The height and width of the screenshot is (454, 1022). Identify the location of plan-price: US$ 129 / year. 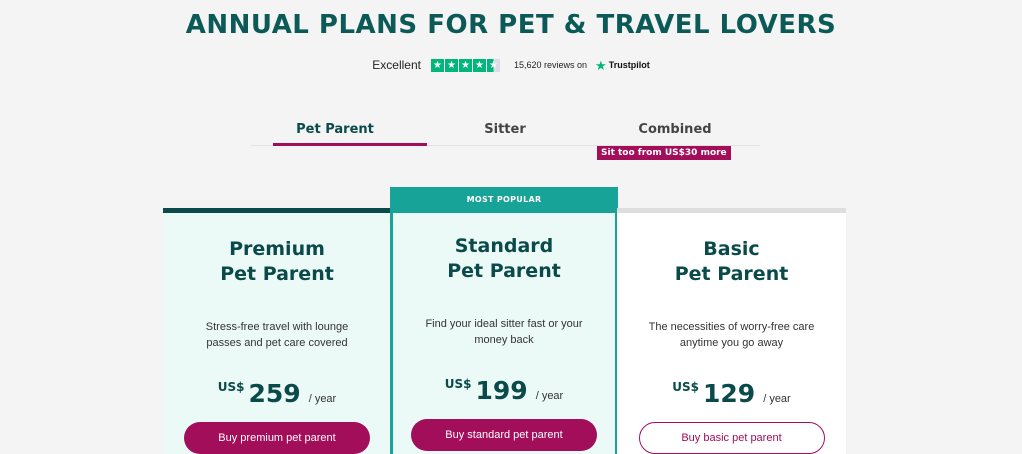
(731, 393).